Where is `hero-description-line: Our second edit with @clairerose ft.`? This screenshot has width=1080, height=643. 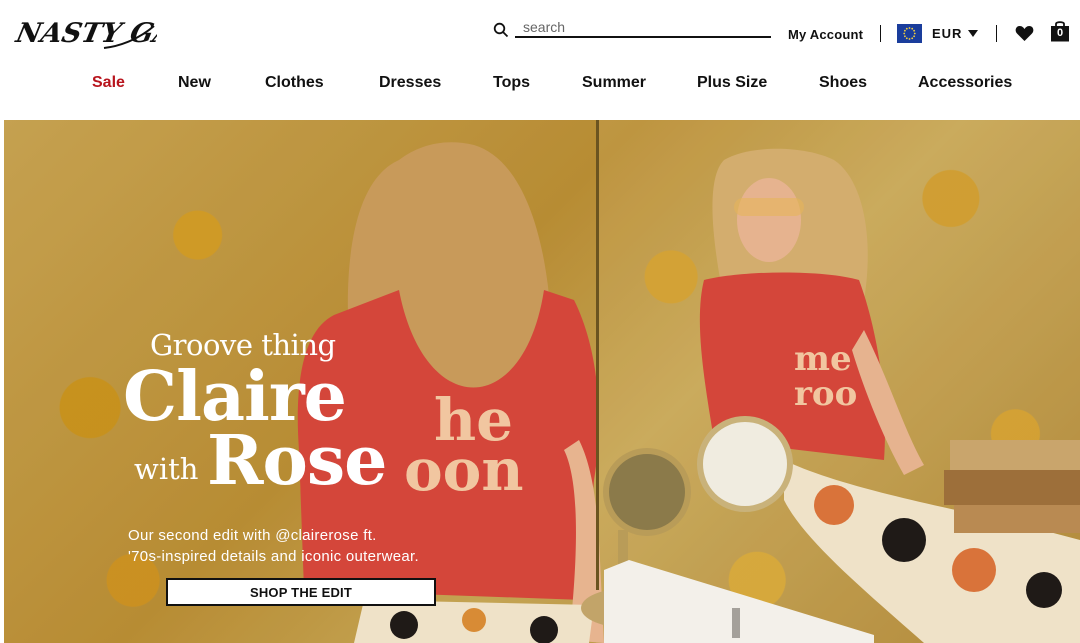
hero-description-line: Our second edit with @clairerose ft. is located at coordinates (252, 535).